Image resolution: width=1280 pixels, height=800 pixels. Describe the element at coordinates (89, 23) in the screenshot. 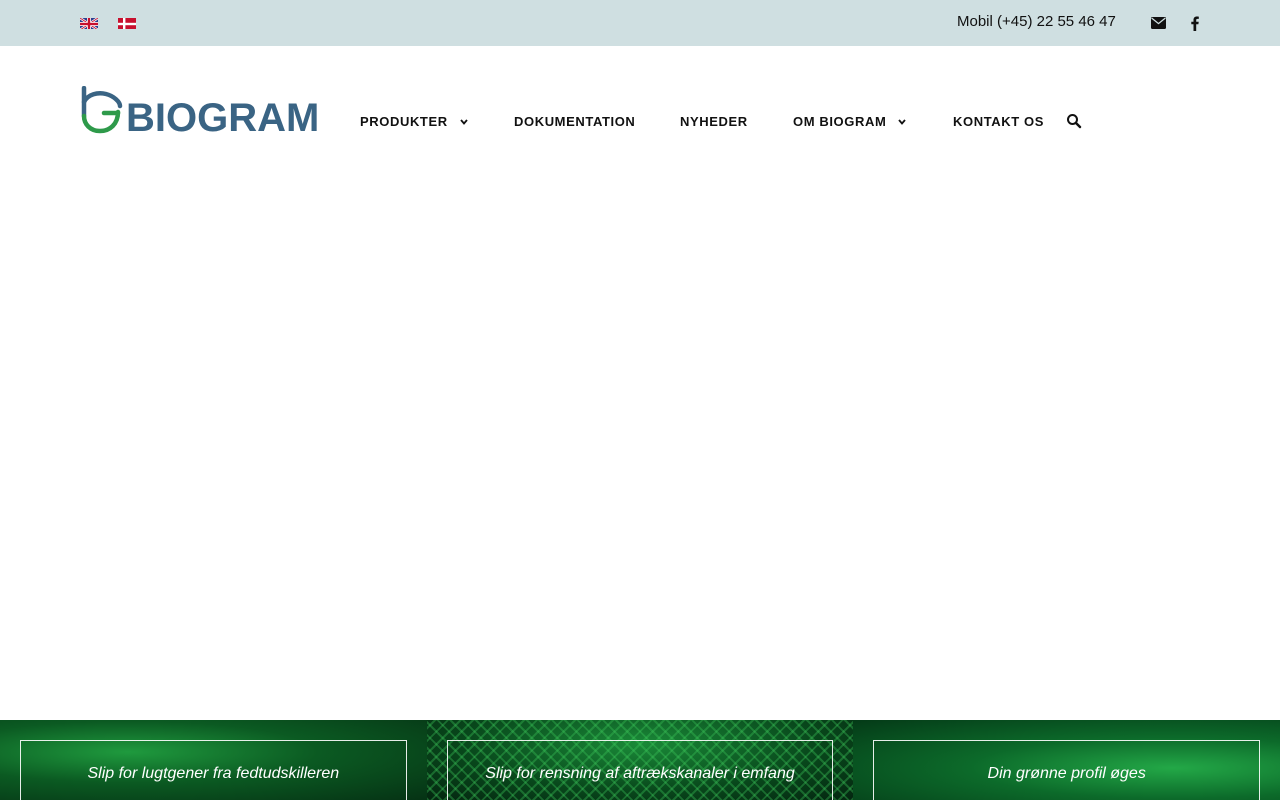

I see `english-flag-icon` at that location.